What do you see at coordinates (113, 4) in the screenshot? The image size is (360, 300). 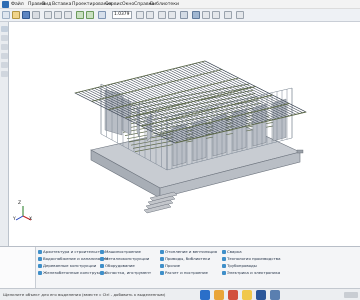 I see `menu-tools: Сервис` at bounding box center [113, 4].